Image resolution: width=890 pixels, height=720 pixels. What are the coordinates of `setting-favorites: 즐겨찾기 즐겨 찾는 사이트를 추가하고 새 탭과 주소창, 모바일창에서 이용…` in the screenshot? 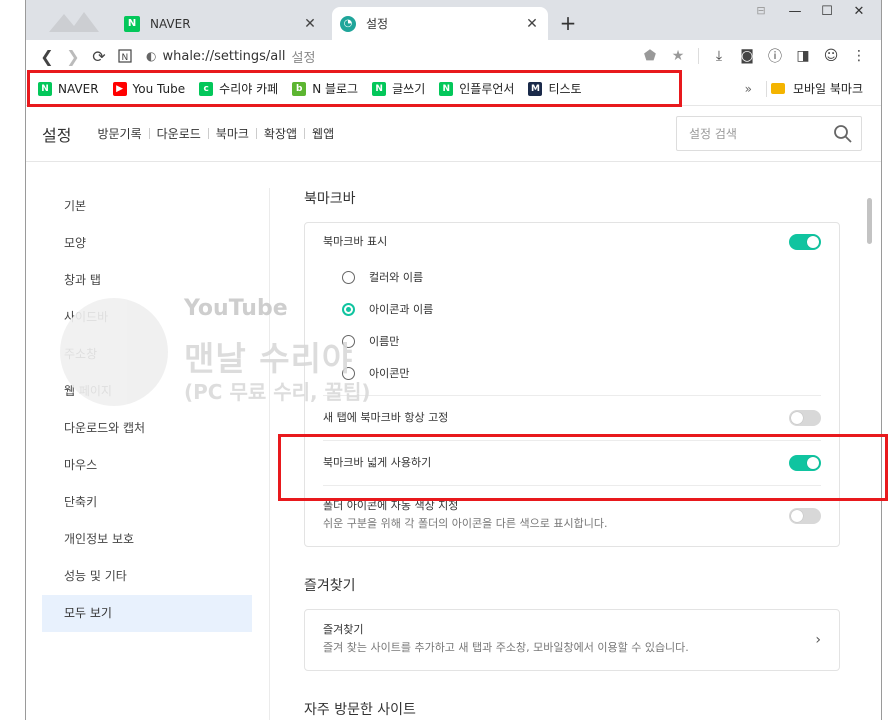 It's located at (572, 640).